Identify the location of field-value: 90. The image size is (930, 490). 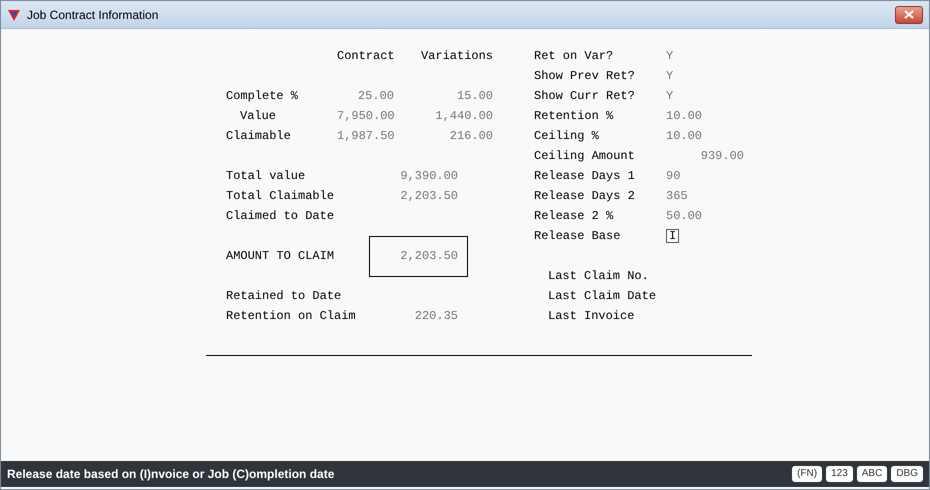
(673, 176).